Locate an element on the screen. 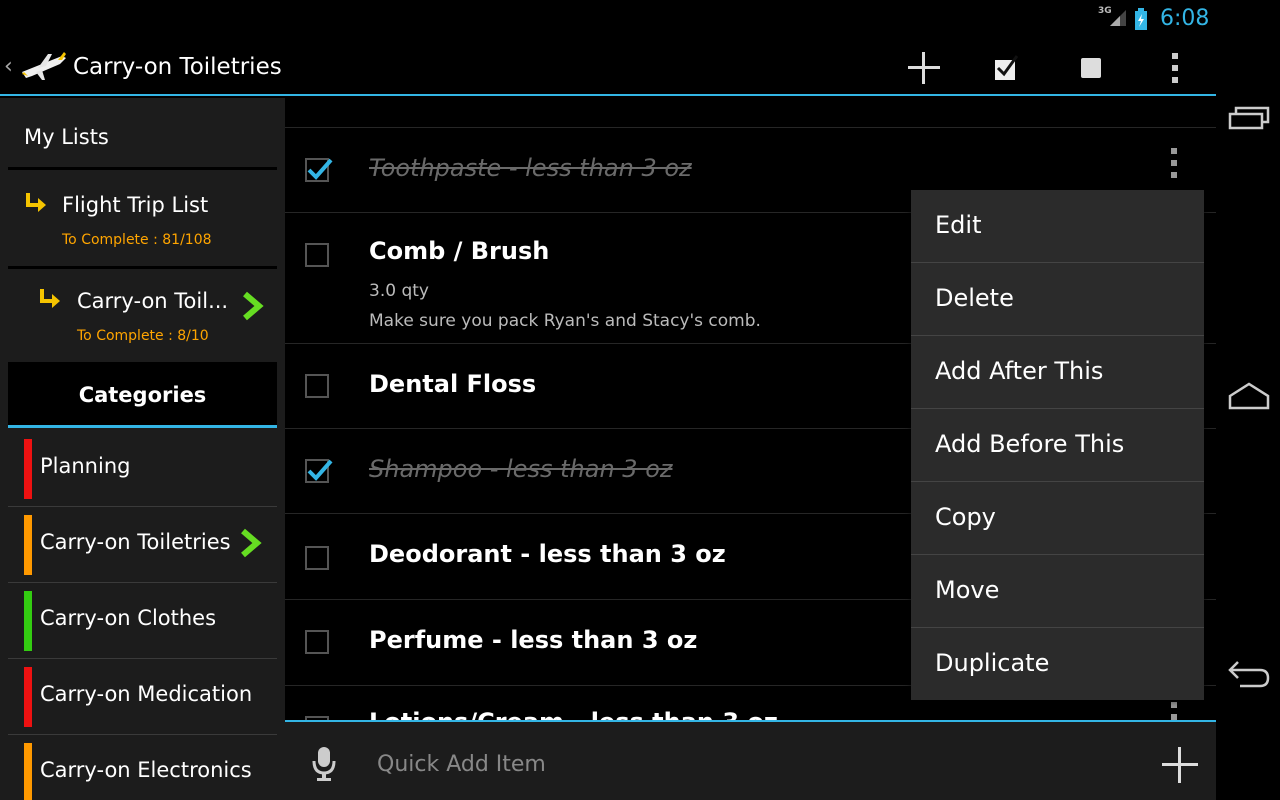 This screenshot has height=800, width=1280. back-button is located at coordinates (1249, 676).